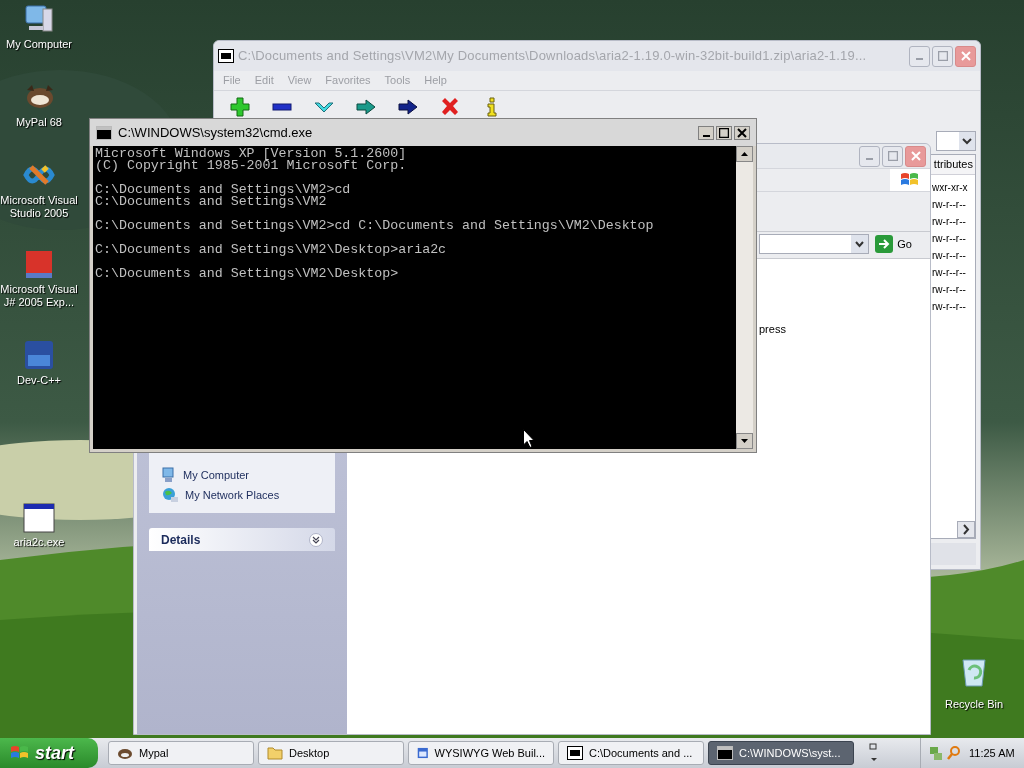 This screenshot has height=768, width=1024. What do you see at coordinates (950, 188) in the screenshot?
I see `table-cell-text: wxr-xr-x` at bounding box center [950, 188].